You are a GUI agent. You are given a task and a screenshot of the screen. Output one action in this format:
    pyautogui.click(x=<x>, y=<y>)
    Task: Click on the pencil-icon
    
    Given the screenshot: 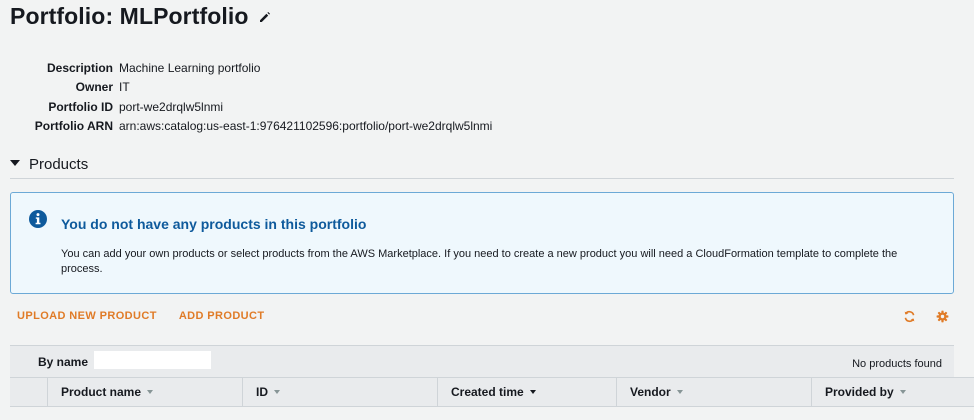 What is the action you would take?
    pyautogui.click(x=265, y=17)
    